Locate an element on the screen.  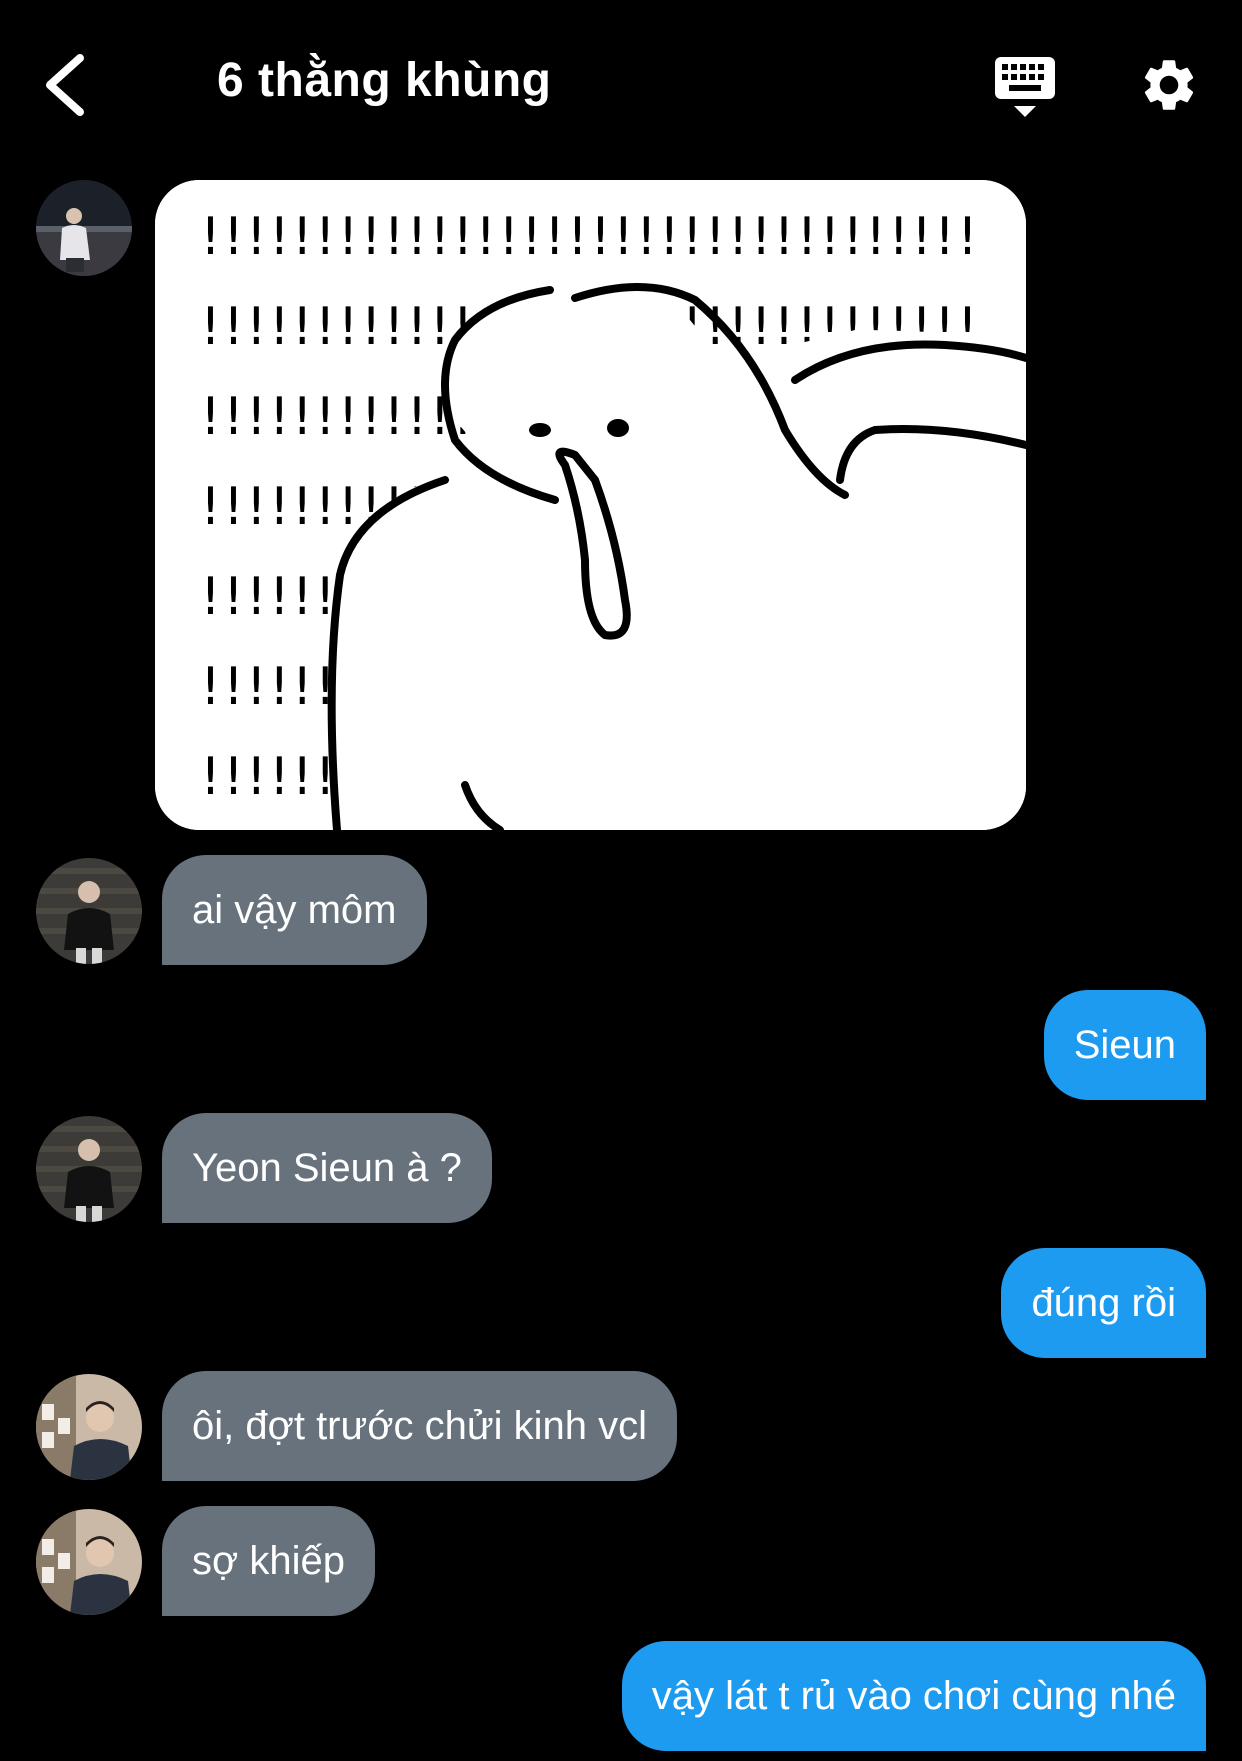
message-bubble-outgoing: Sieun is located at coordinates (1124, 1045).